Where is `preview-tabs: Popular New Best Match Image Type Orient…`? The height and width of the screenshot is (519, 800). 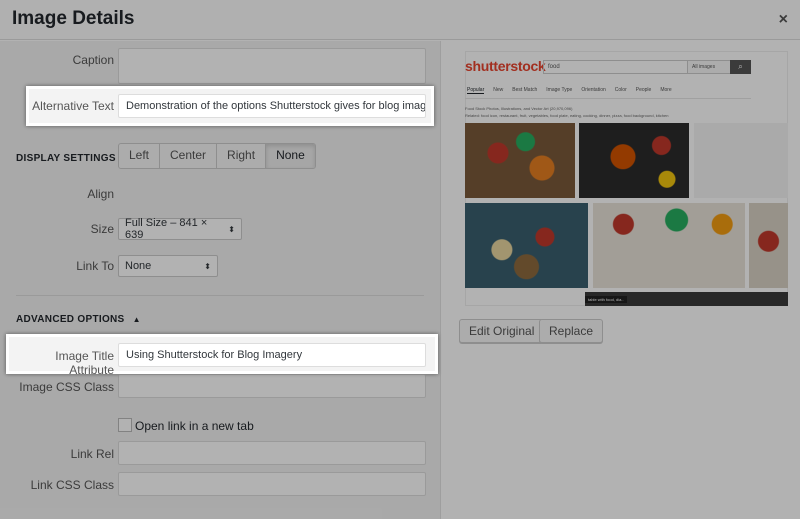
preview-tabs: Popular New Best Match Image Type Orient… is located at coordinates (569, 90).